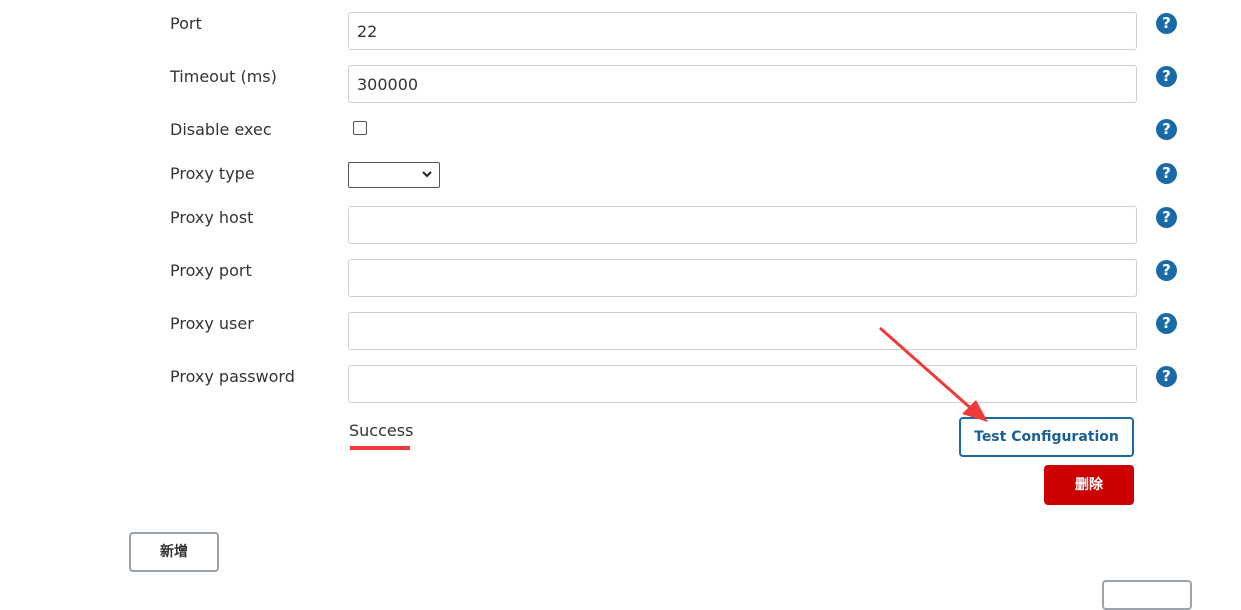 This screenshot has height=610, width=1241. Describe the element at coordinates (1046, 437) in the screenshot. I see `test-configuration-button: Test Configuration` at that location.